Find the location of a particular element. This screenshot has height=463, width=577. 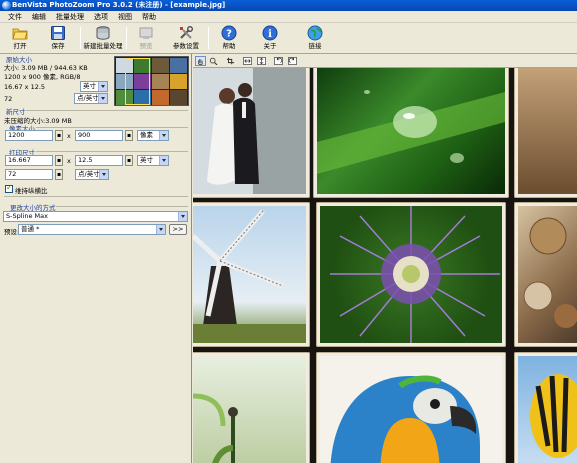

toolbar-separator is located at coordinates (80, 38).